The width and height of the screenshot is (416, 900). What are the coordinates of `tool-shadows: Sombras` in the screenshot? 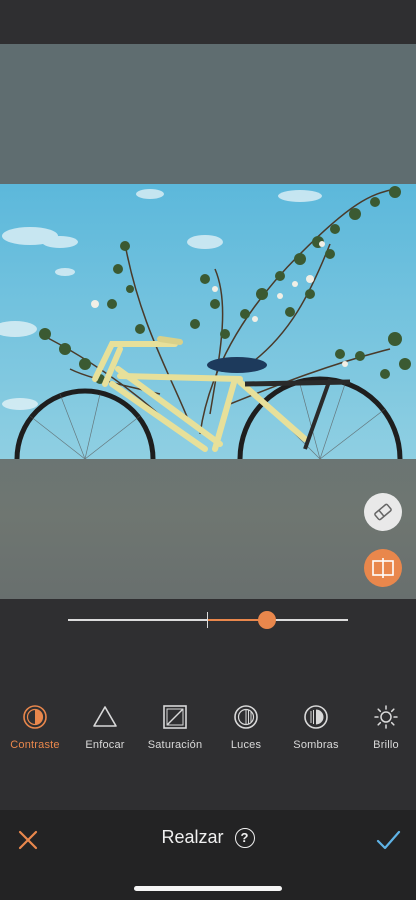 It's located at (316, 725).